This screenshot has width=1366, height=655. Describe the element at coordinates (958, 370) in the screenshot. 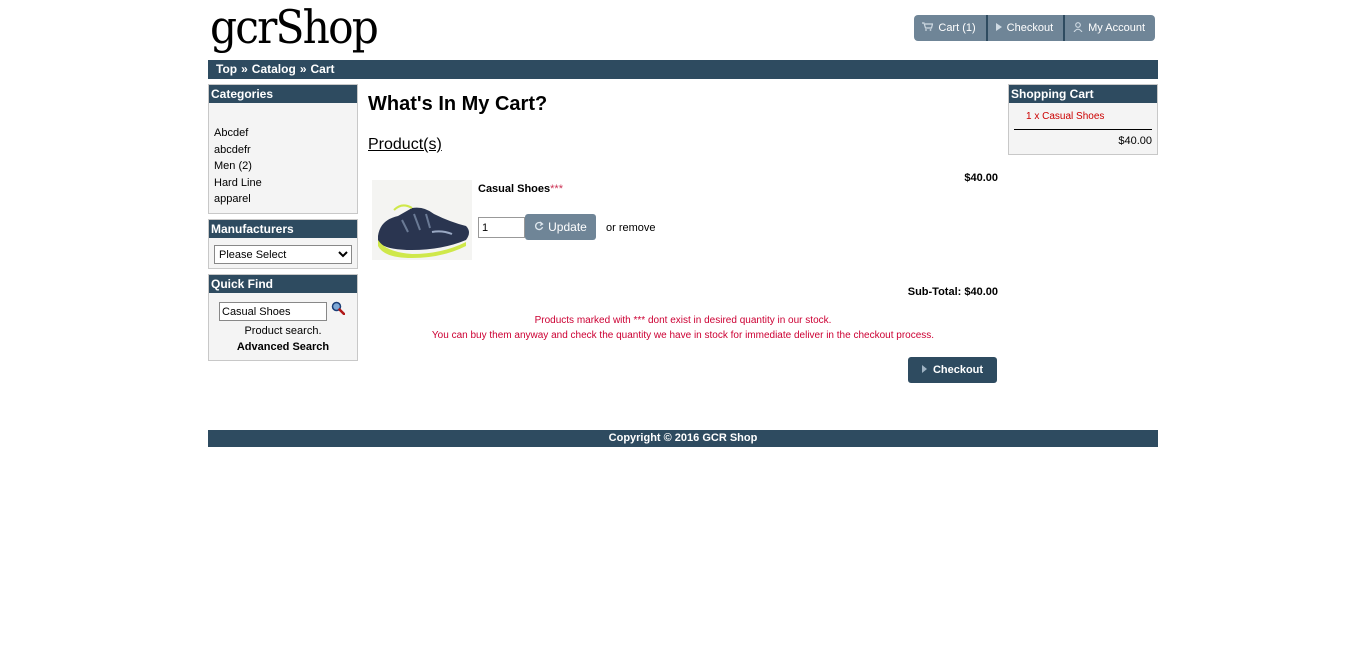

I see `checkout-button-label: Checkout` at that location.